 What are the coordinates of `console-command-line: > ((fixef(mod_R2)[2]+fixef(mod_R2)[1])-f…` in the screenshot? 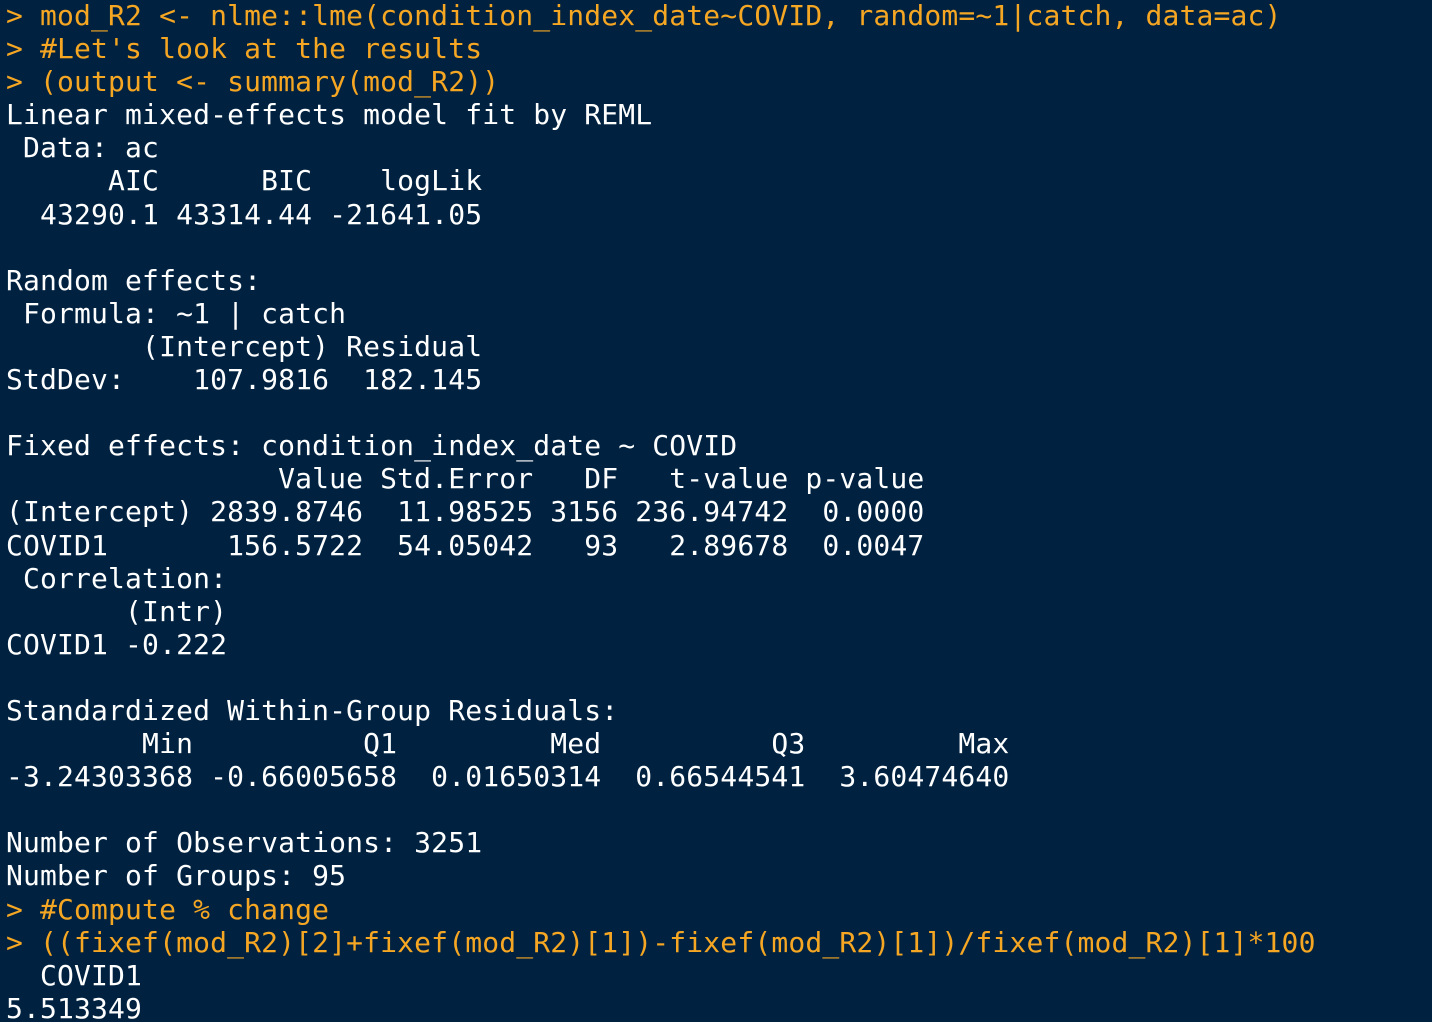 It's located at (719, 942).